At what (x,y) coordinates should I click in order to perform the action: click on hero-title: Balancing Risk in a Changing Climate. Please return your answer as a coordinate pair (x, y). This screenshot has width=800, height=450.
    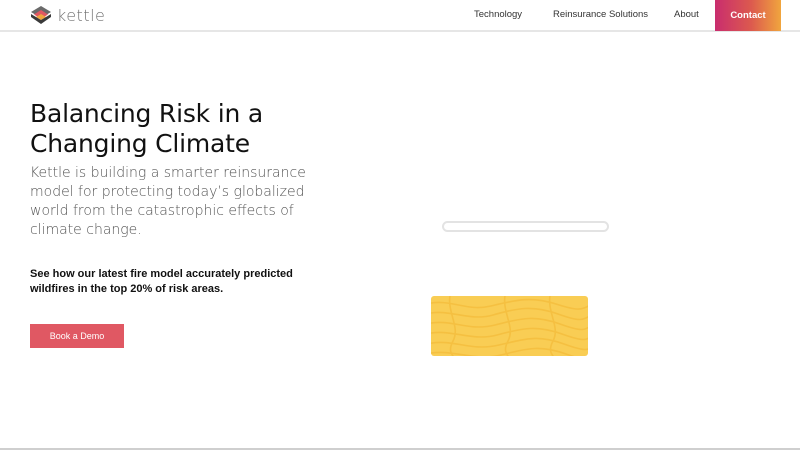
    Looking at the image, I should click on (146, 128).